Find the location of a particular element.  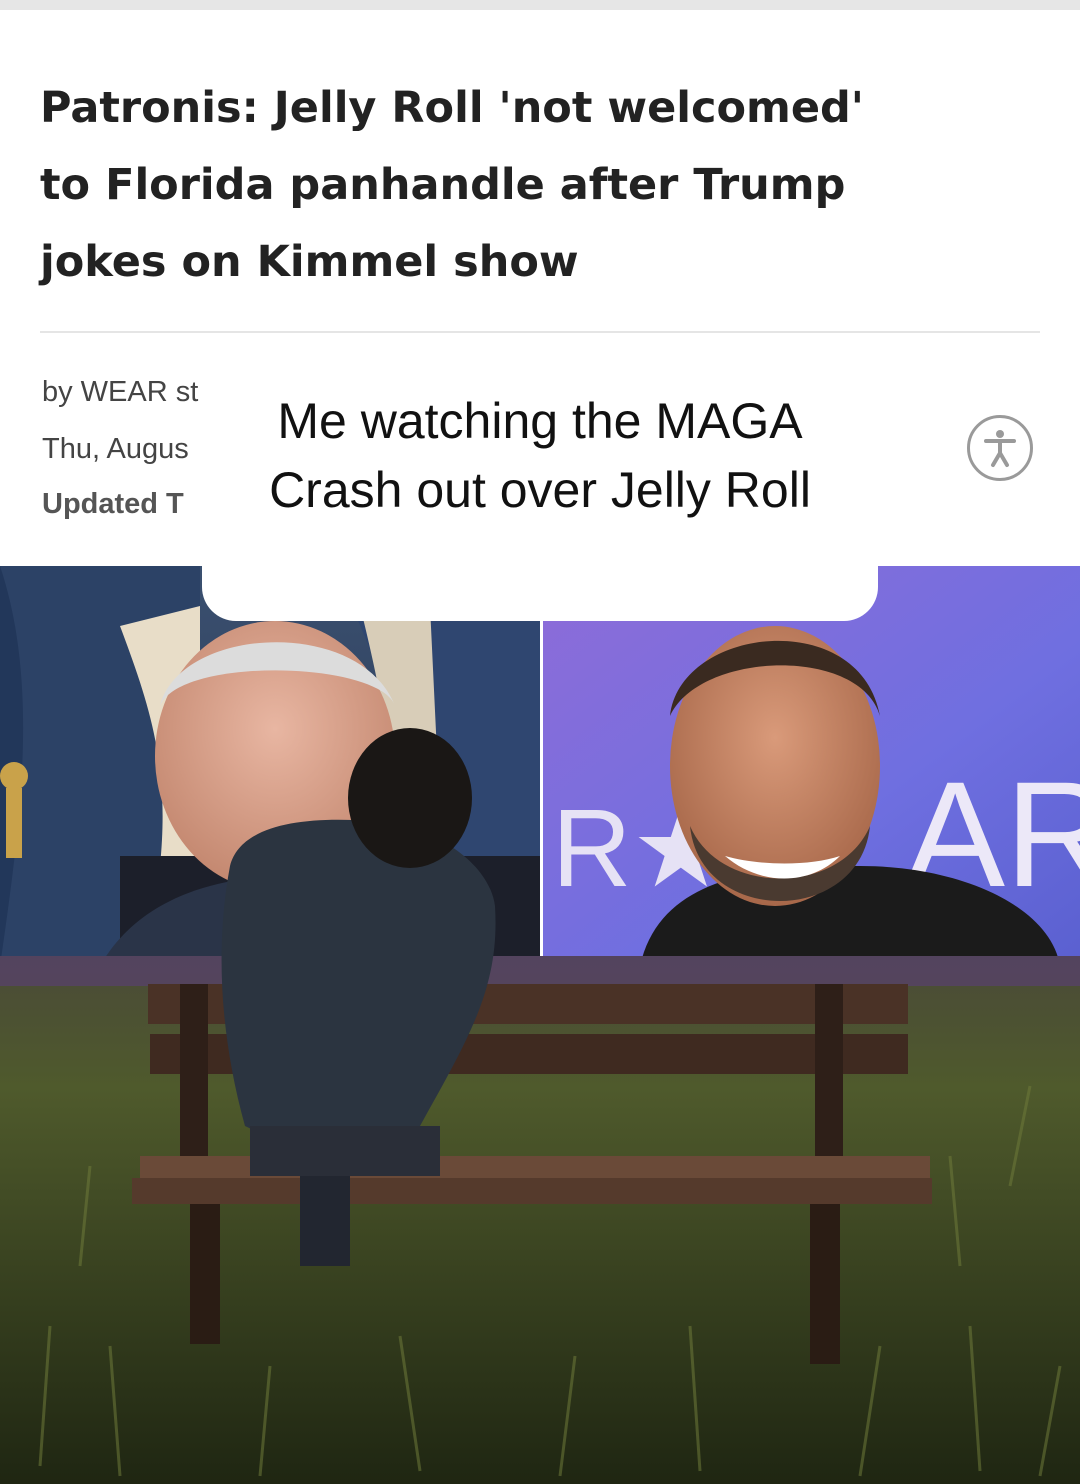

accessibility-icon is located at coordinates (1000, 448).